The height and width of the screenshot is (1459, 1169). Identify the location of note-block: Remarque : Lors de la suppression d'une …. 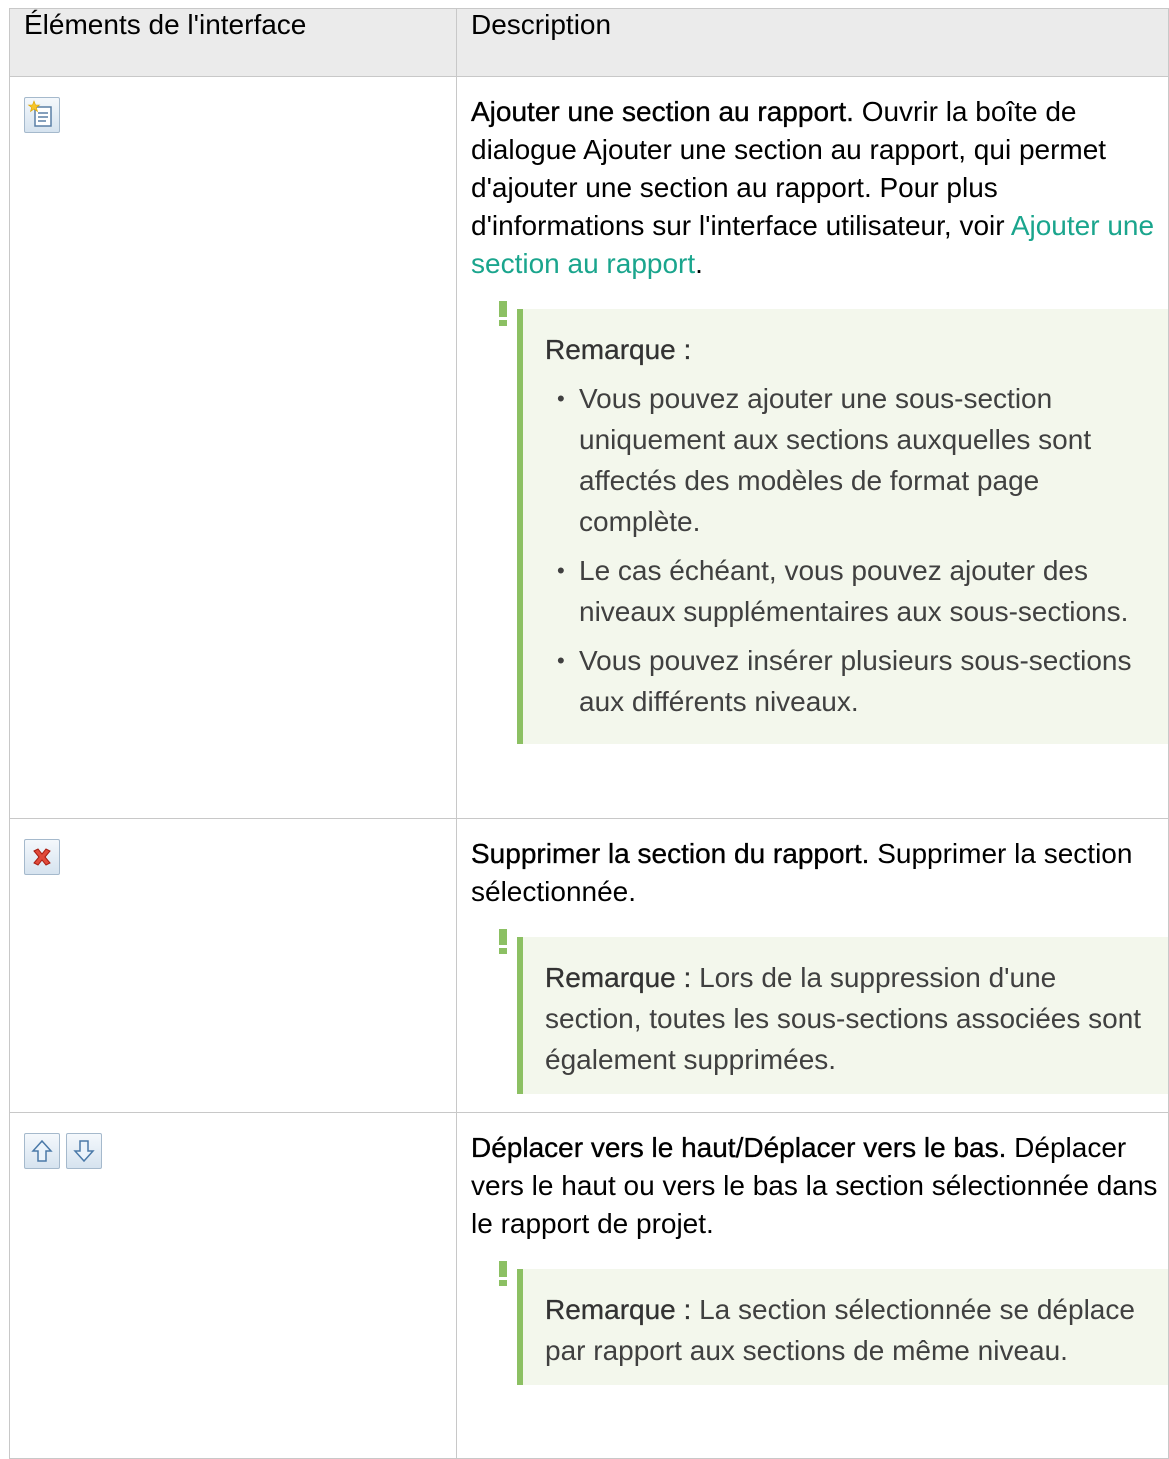
(833, 1011).